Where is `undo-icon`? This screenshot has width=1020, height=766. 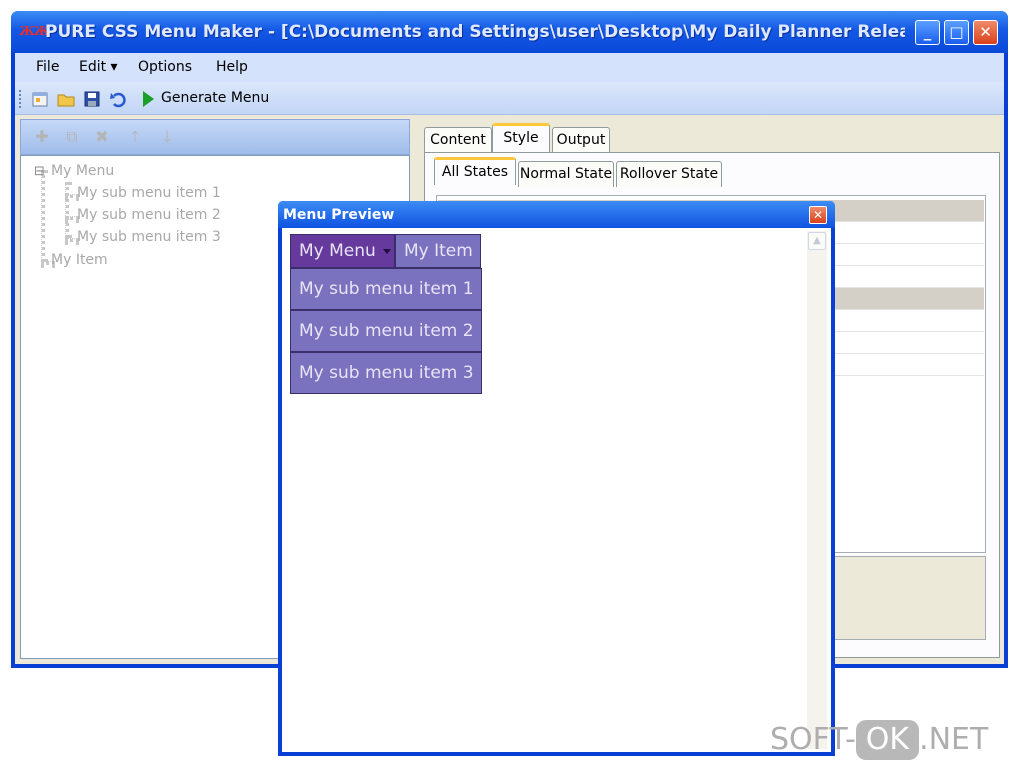
undo-icon is located at coordinates (118, 99).